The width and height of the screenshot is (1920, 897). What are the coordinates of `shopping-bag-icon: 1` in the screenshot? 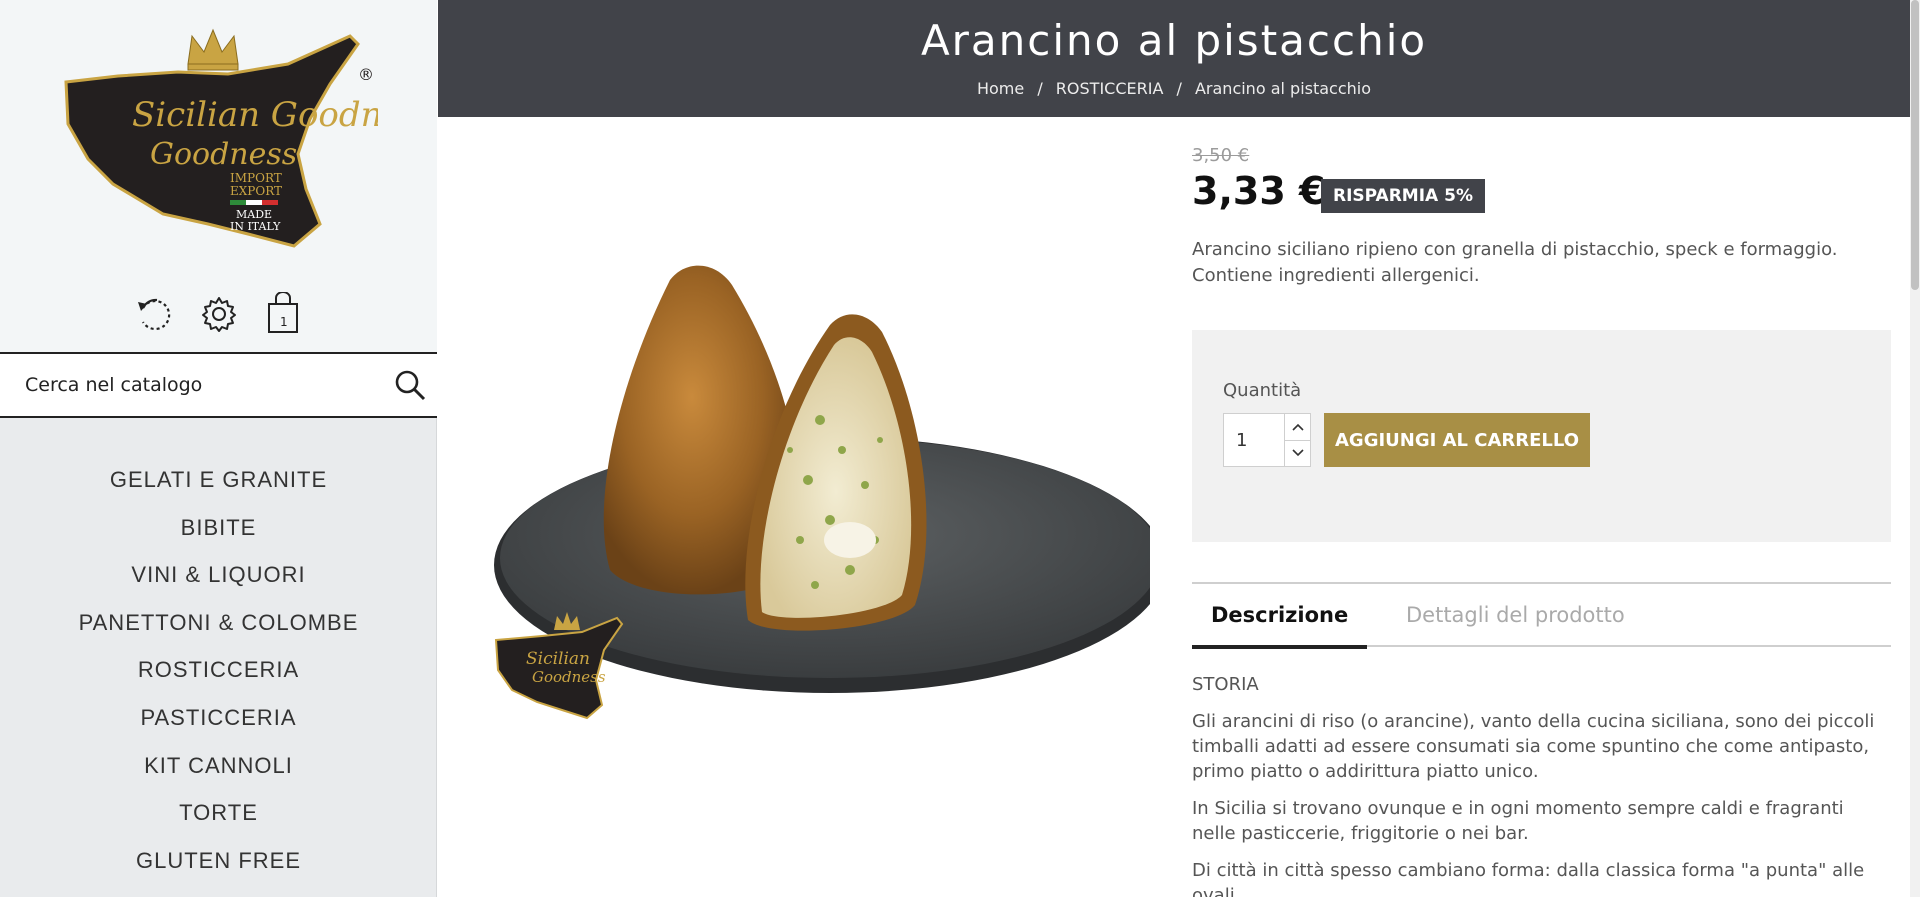 It's located at (282, 312).